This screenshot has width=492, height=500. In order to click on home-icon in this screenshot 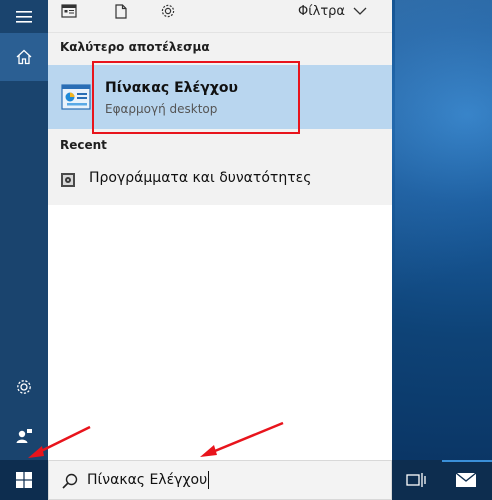, I will do `click(24, 57)`.